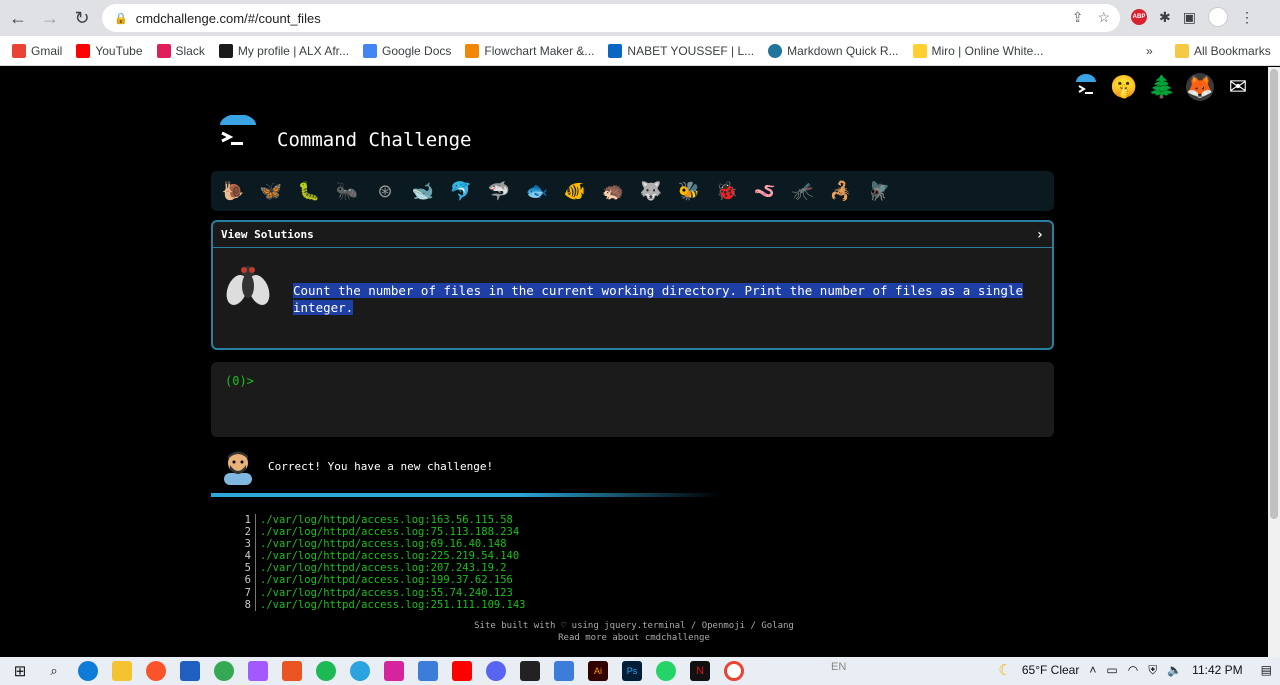 This screenshot has height=685, width=1280. Describe the element at coordinates (1223, 50) in the screenshot. I see `all-bookmarks: All Bookmarks` at that location.